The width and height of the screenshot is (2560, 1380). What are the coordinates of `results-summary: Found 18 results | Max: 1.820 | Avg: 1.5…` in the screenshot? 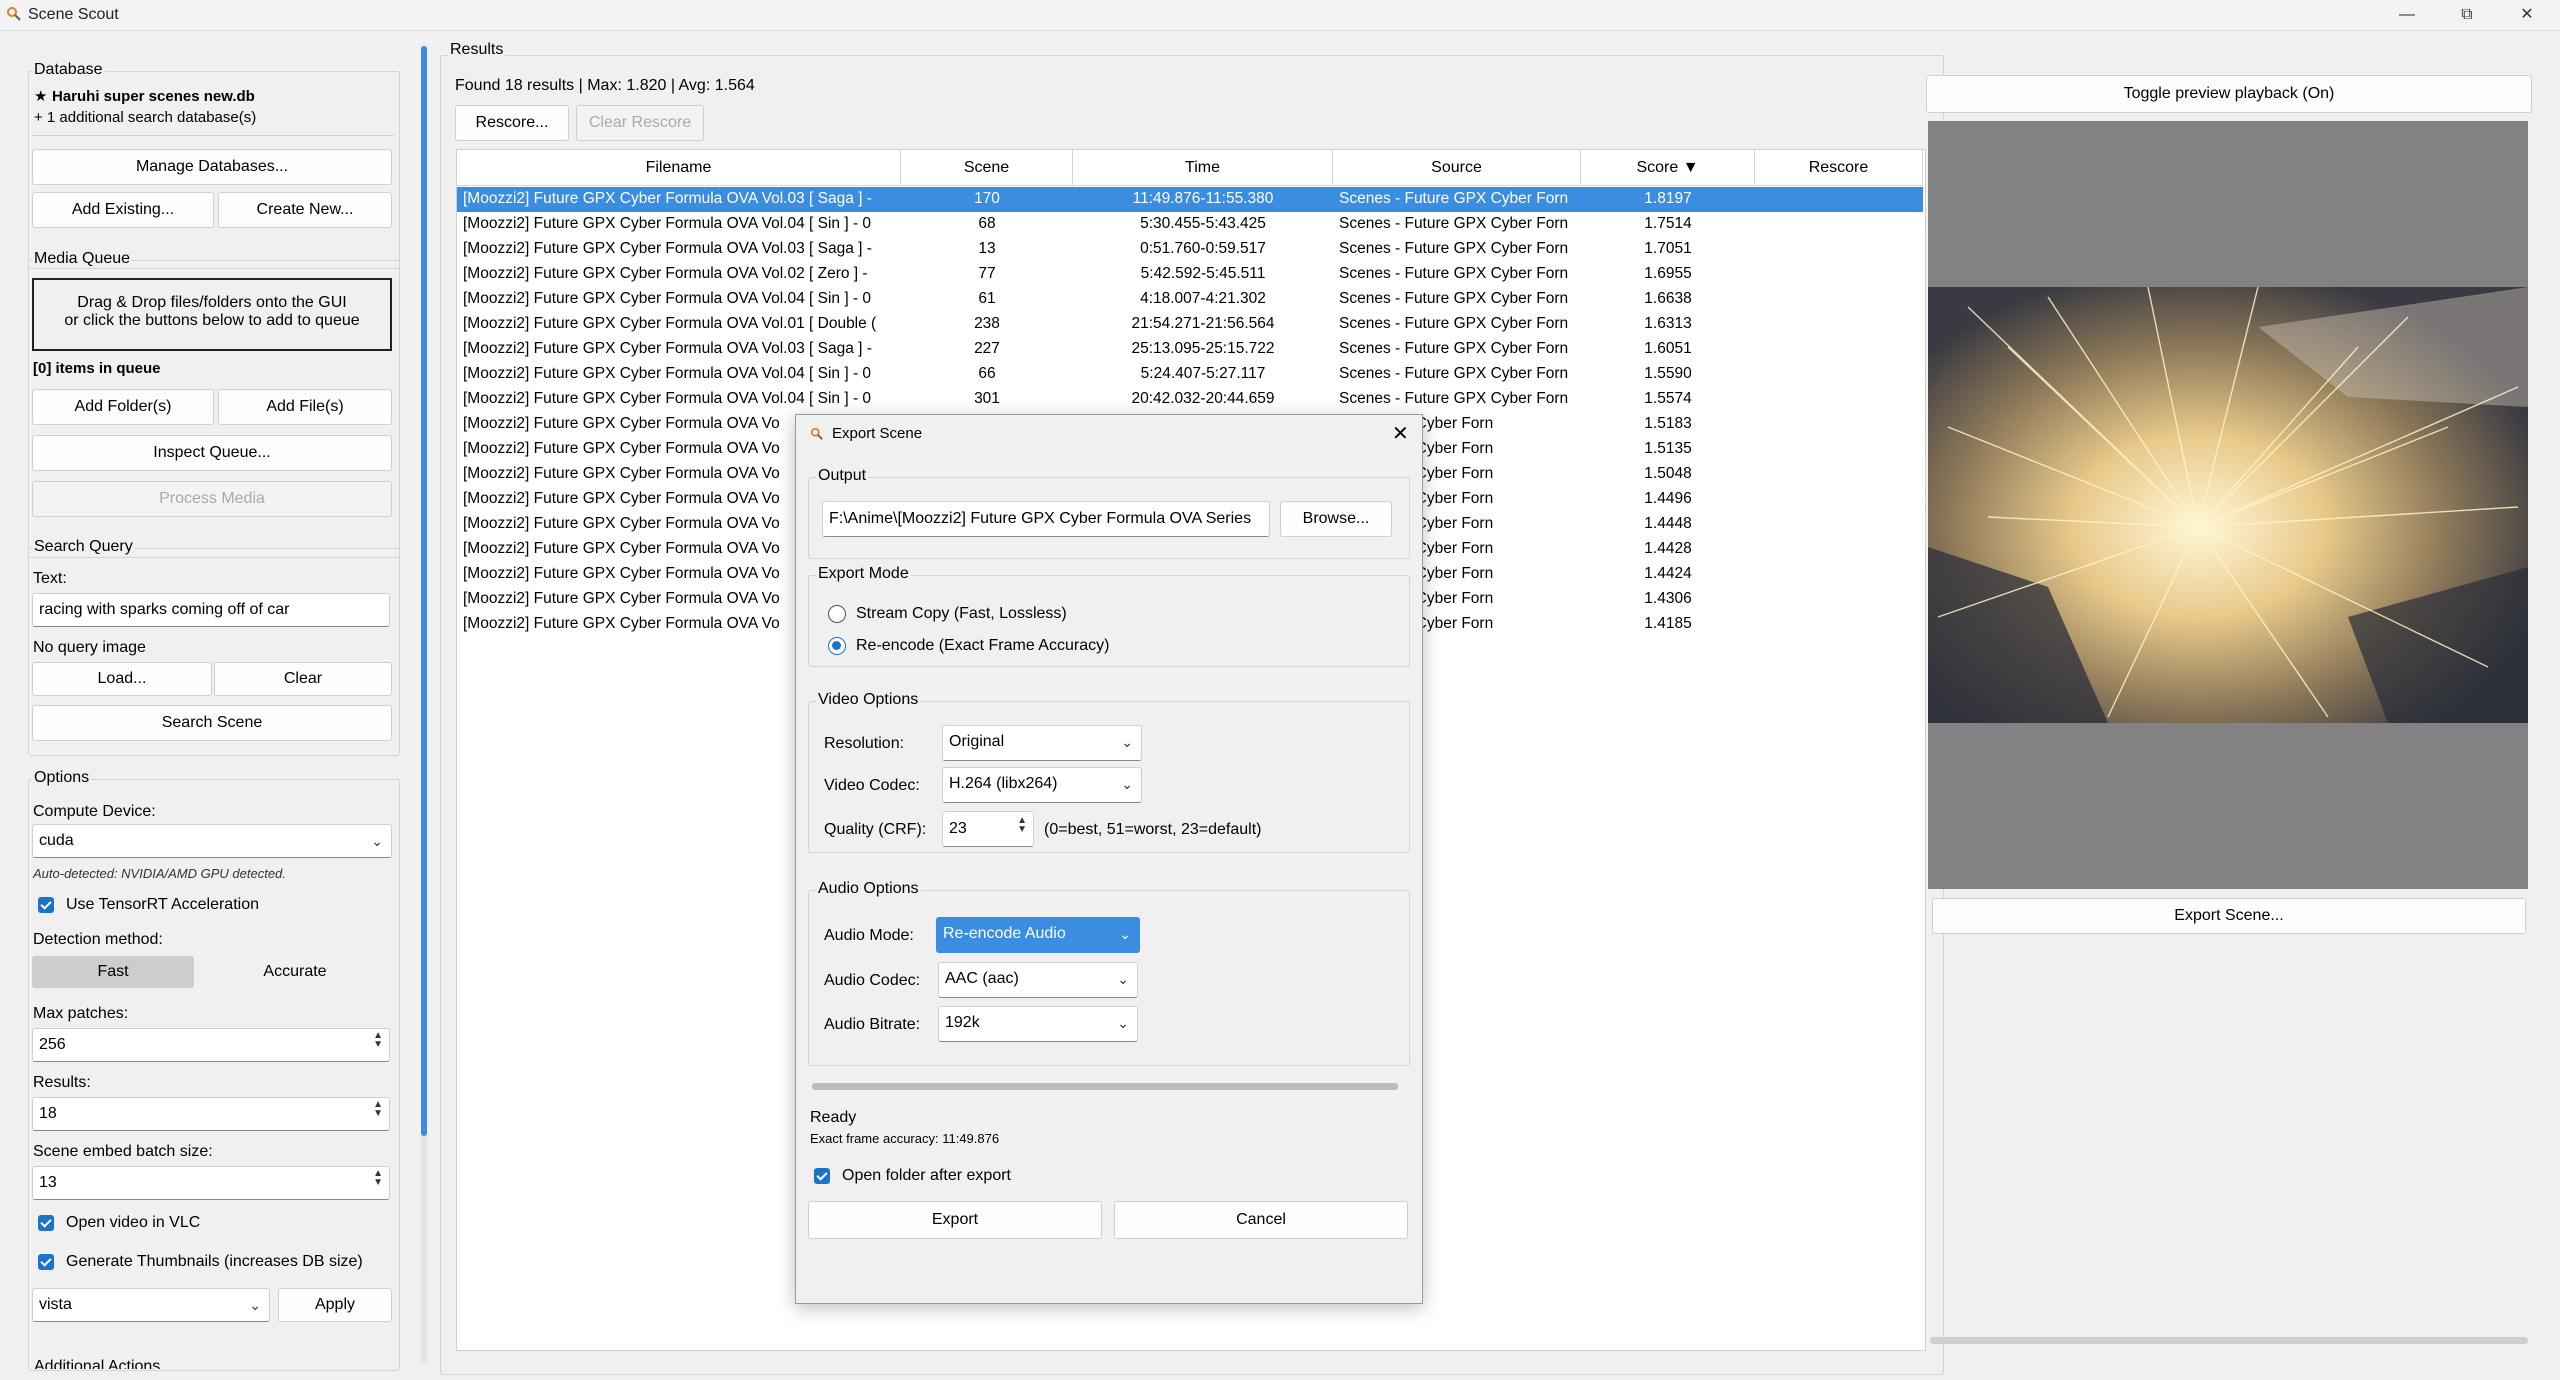 It's located at (605, 85).